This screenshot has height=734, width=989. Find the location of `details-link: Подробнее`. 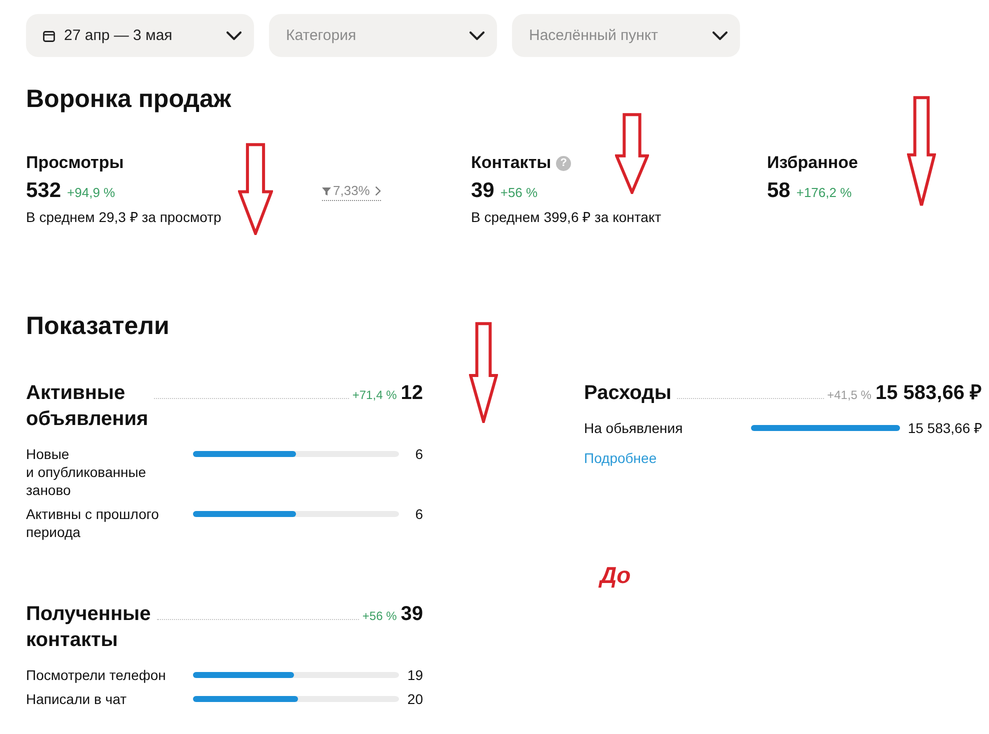

details-link: Подробнее is located at coordinates (620, 458).